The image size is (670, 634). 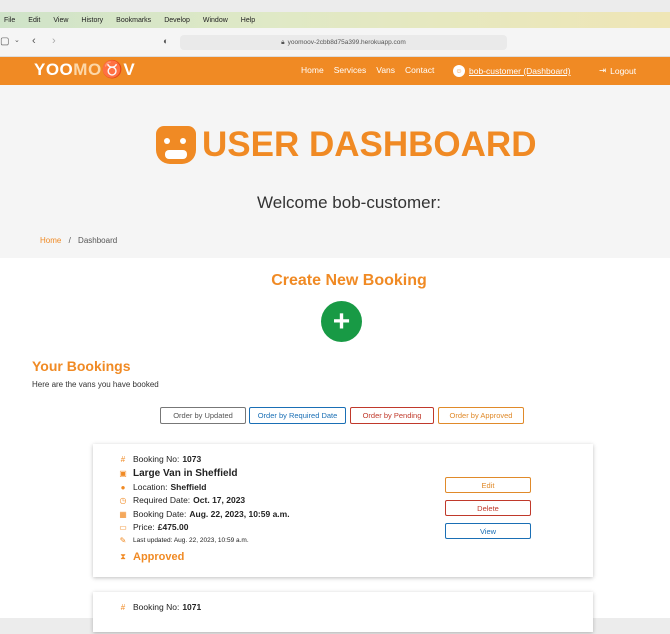 What do you see at coordinates (459, 71) in the screenshot?
I see `user-icon: ☺` at bounding box center [459, 71].